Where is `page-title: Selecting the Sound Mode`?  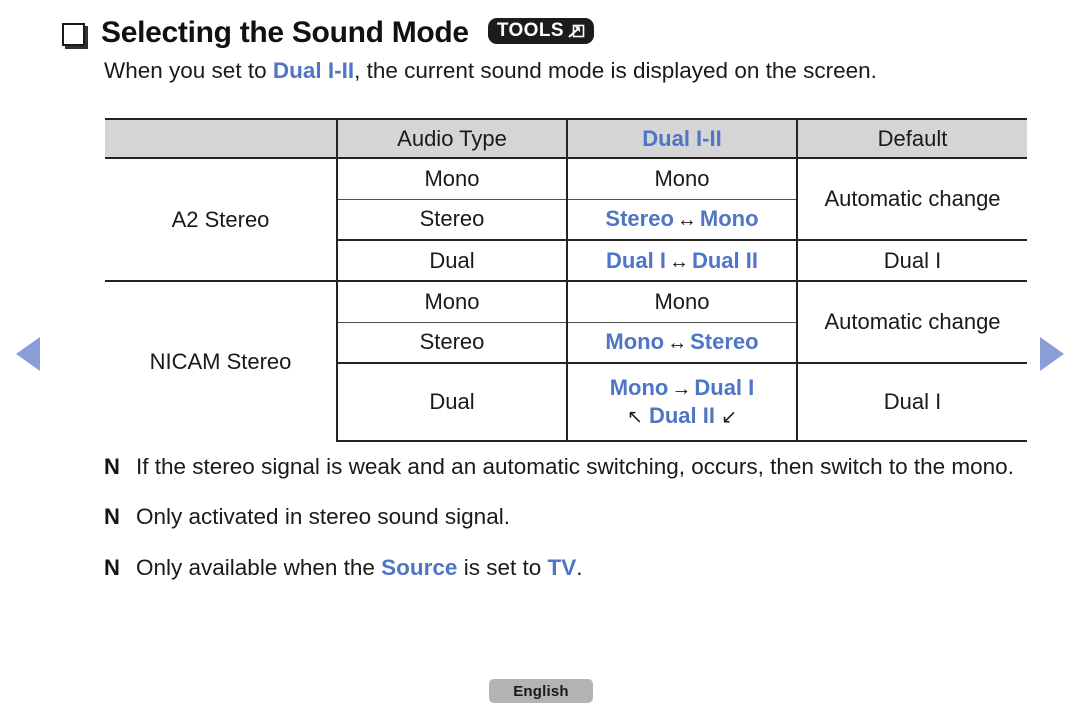
page-title: Selecting the Sound Mode is located at coordinates (285, 32).